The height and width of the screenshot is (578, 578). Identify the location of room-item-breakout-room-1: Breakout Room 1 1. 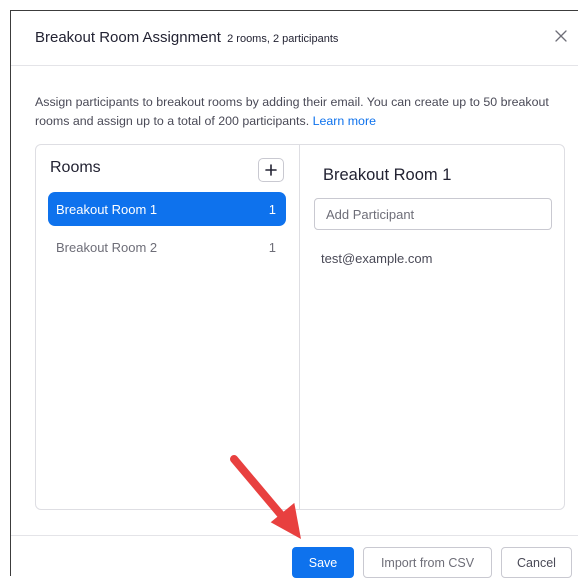
(167, 209).